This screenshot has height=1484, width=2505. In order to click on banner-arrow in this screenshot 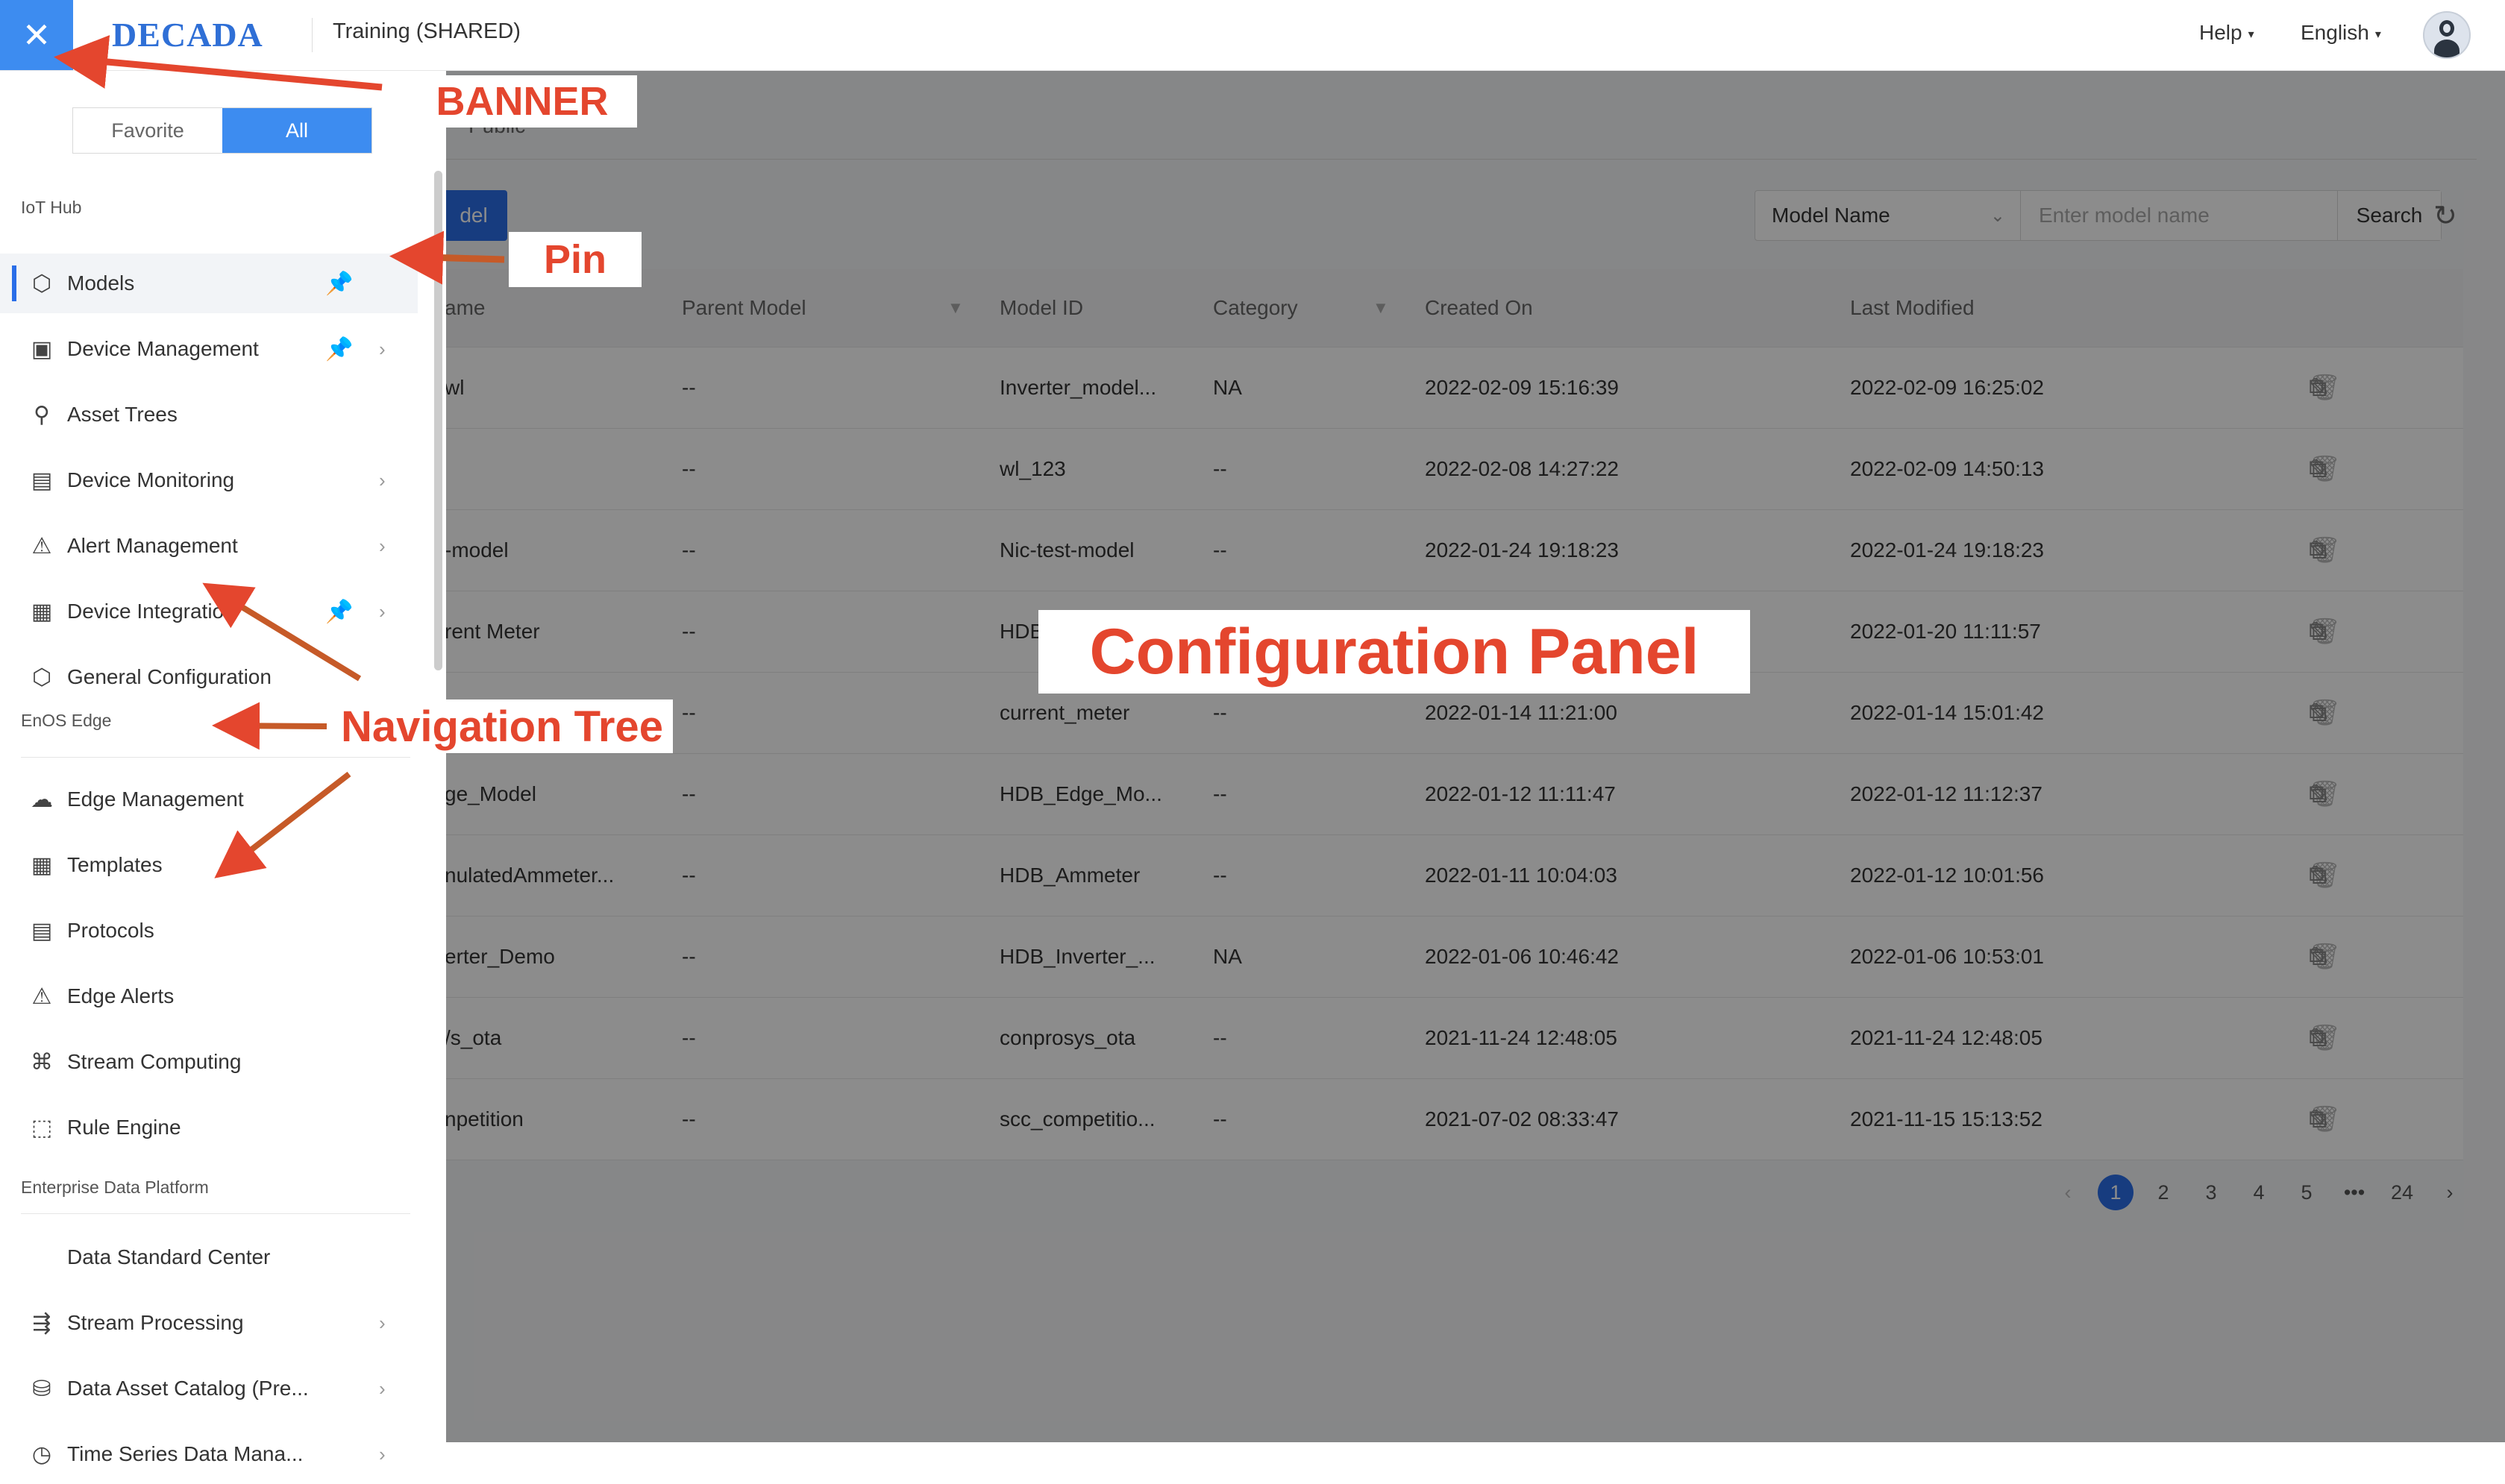, I will do `click(218, 63)`.